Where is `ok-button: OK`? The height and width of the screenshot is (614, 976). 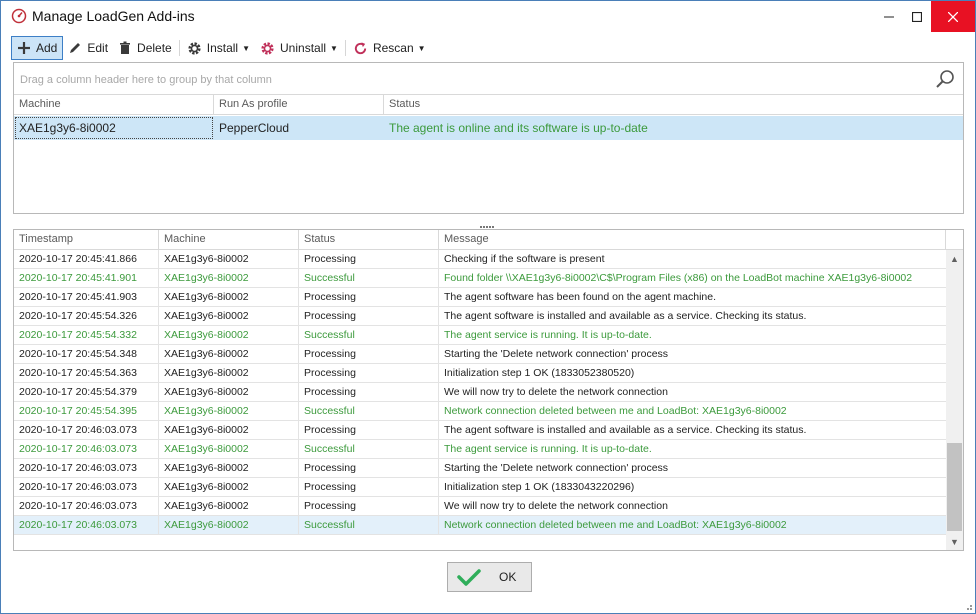 ok-button: OK is located at coordinates (489, 577).